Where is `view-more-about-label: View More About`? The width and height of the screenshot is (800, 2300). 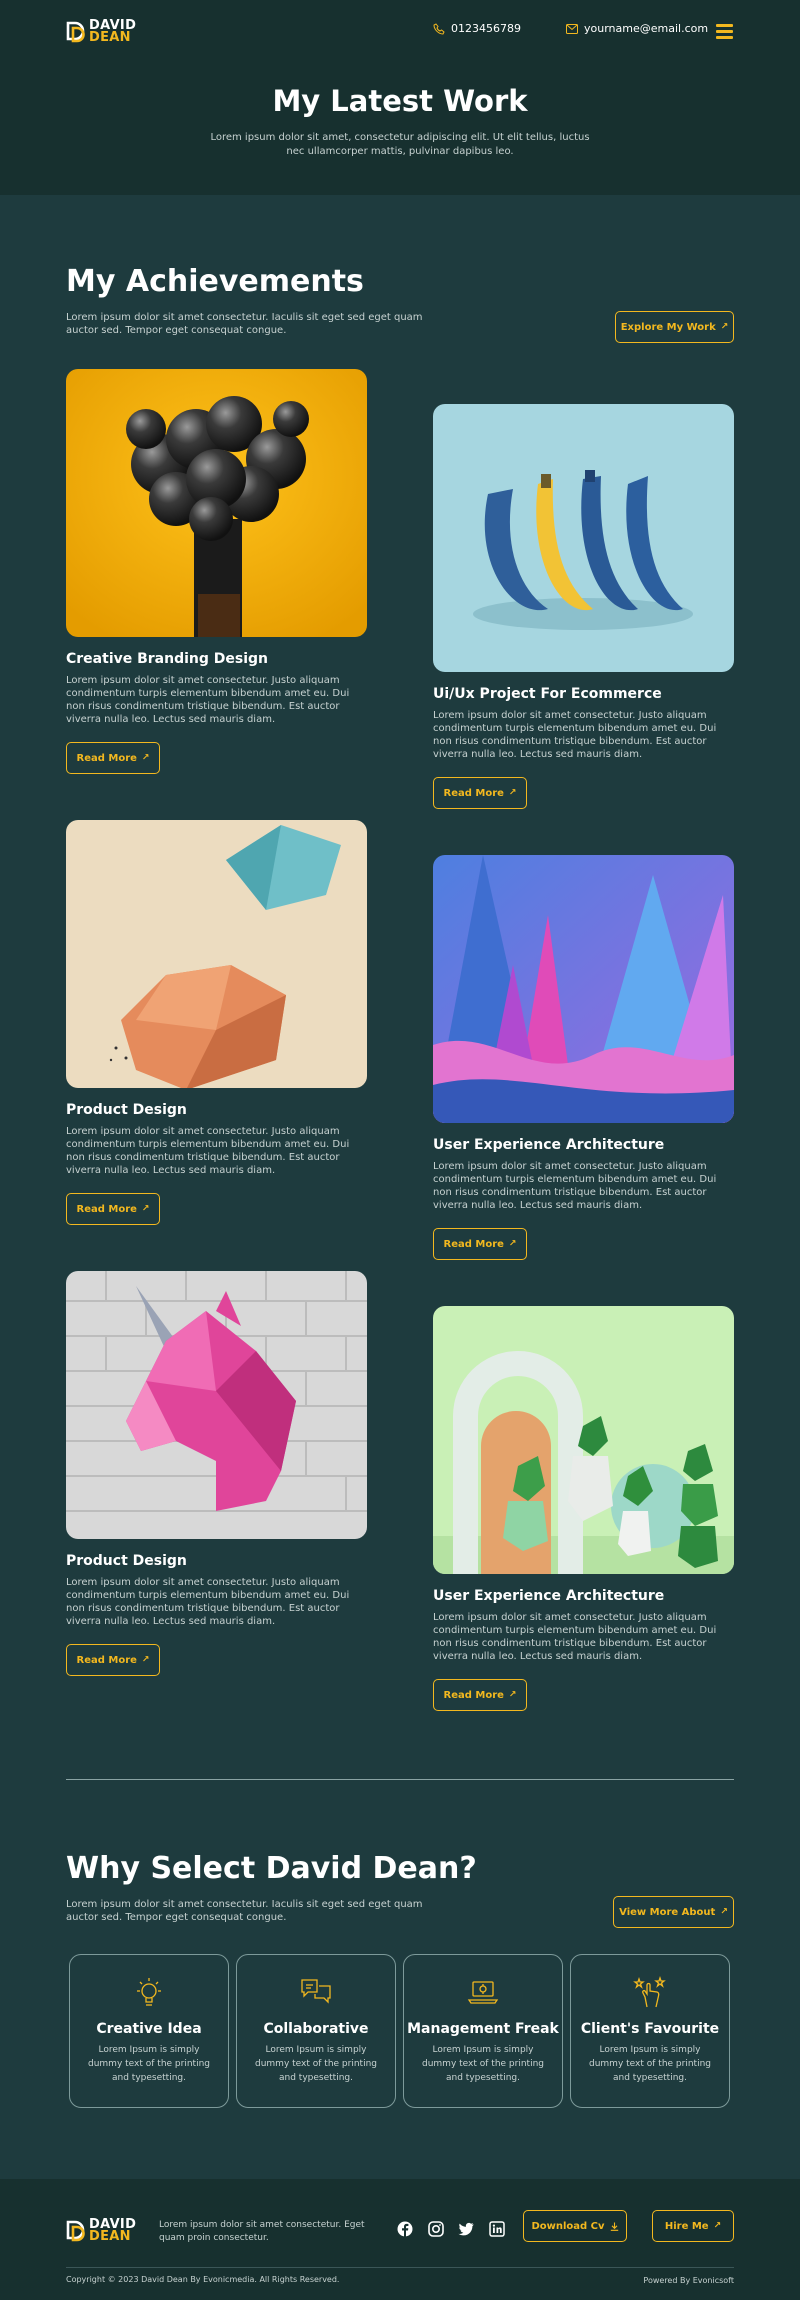 view-more-about-label: View More About is located at coordinates (667, 1912).